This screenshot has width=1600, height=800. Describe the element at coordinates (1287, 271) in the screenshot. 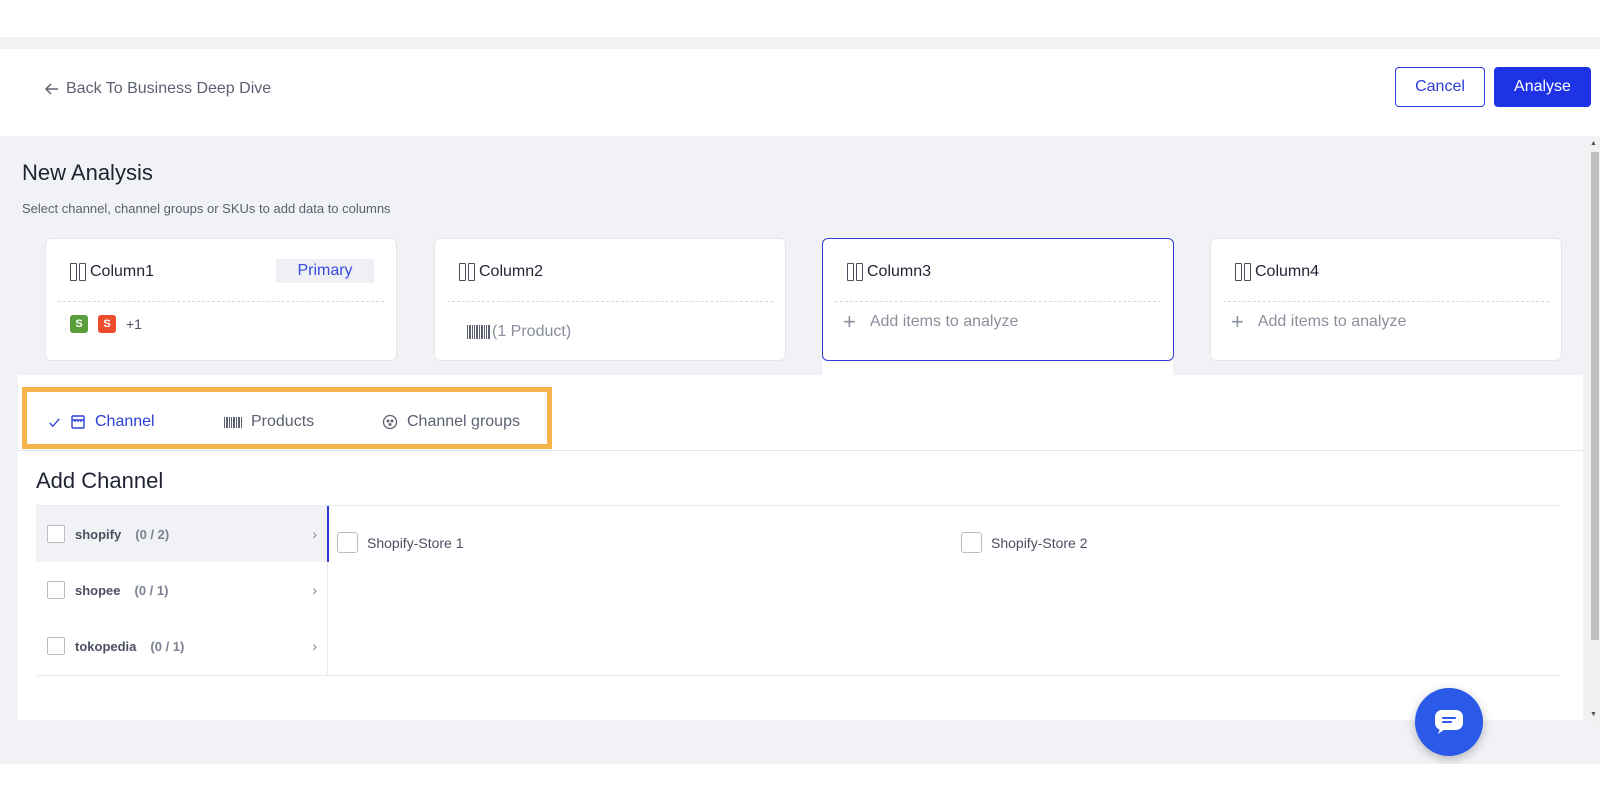

I see `column-name: Column4` at that location.